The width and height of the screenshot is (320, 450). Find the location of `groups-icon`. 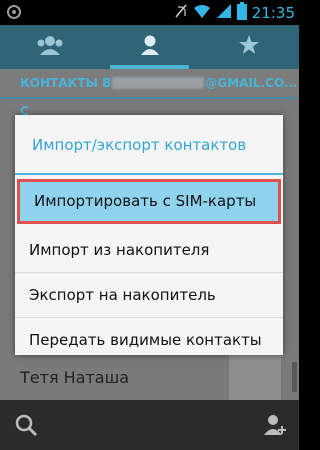

groups-icon is located at coordinates (50, 47).